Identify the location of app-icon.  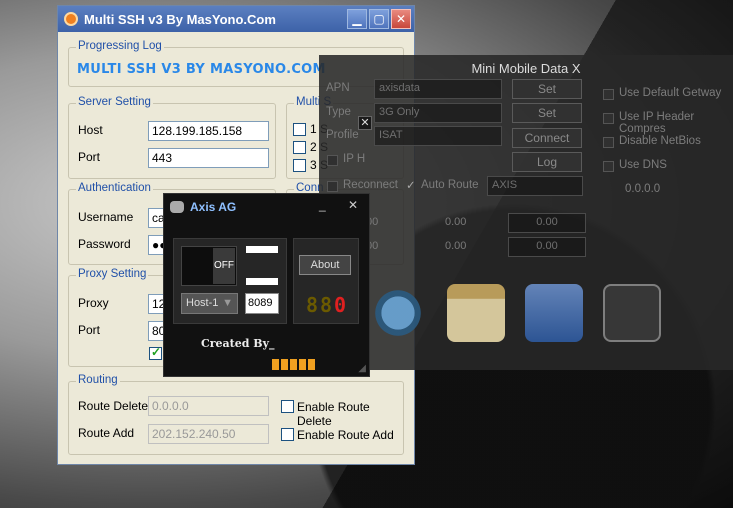
(71, 19).